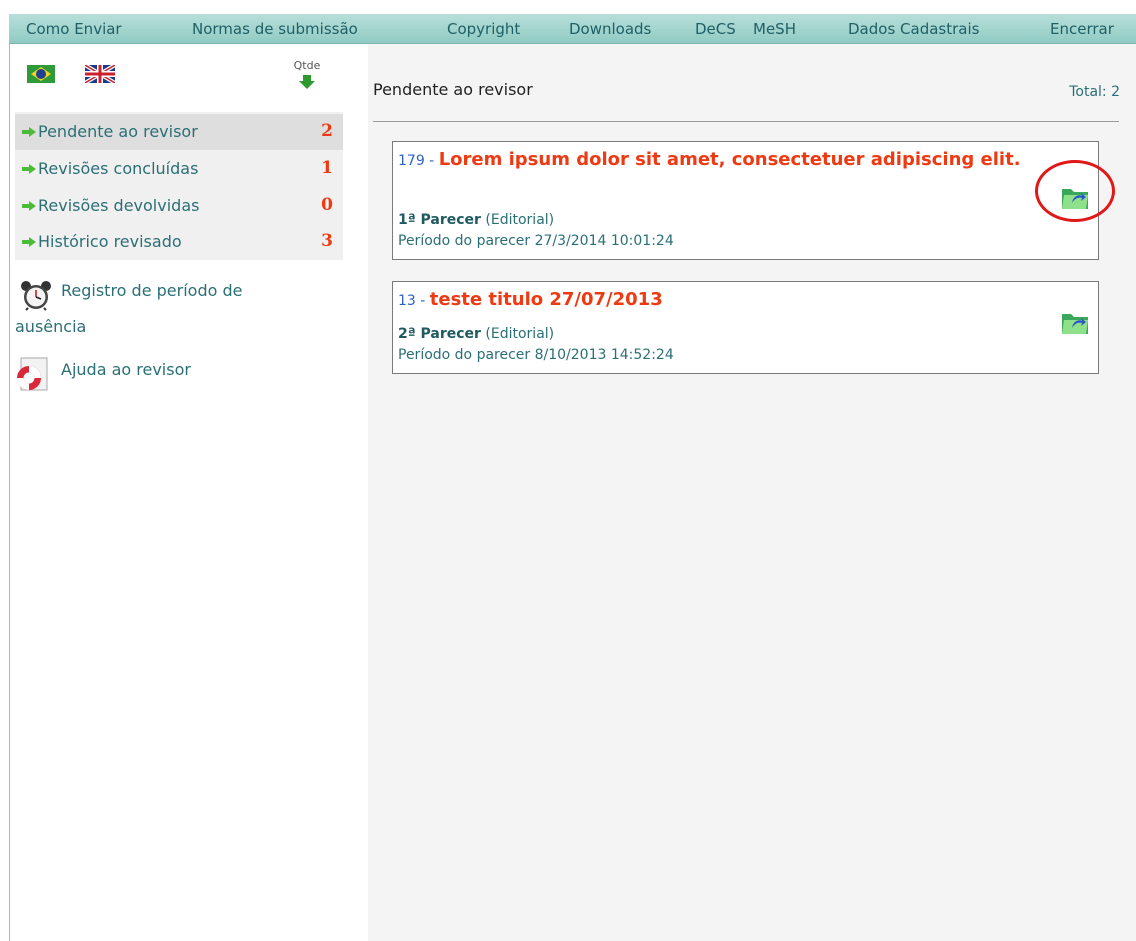  I want to click on menu-item-historico: Histórico revisado 3, so click(179, 242).